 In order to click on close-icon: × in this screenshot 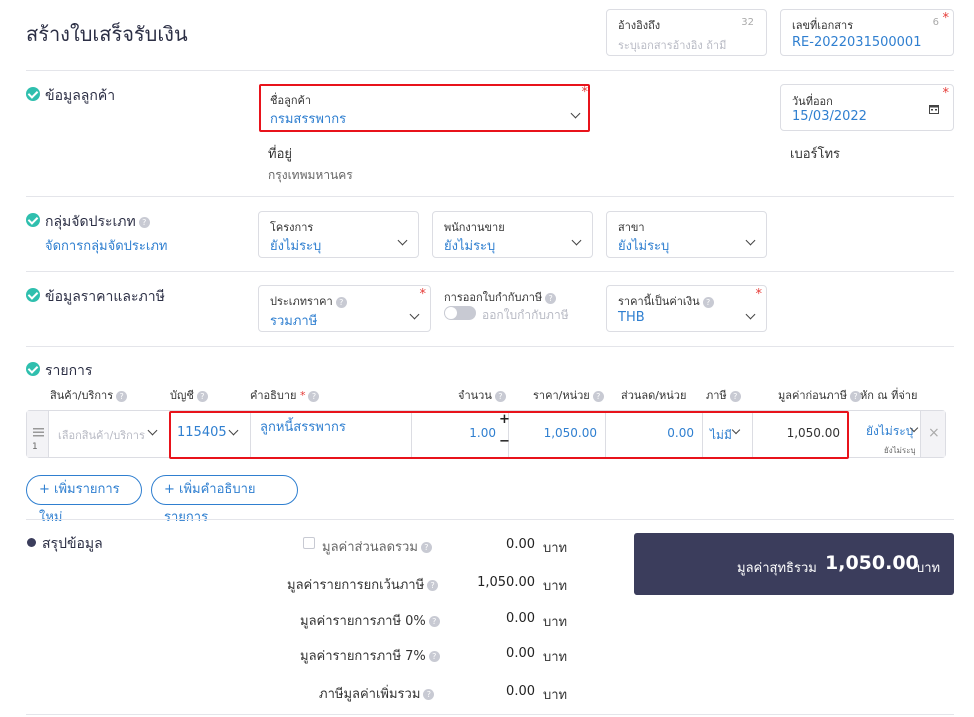, I will do `click(934, 433)`.